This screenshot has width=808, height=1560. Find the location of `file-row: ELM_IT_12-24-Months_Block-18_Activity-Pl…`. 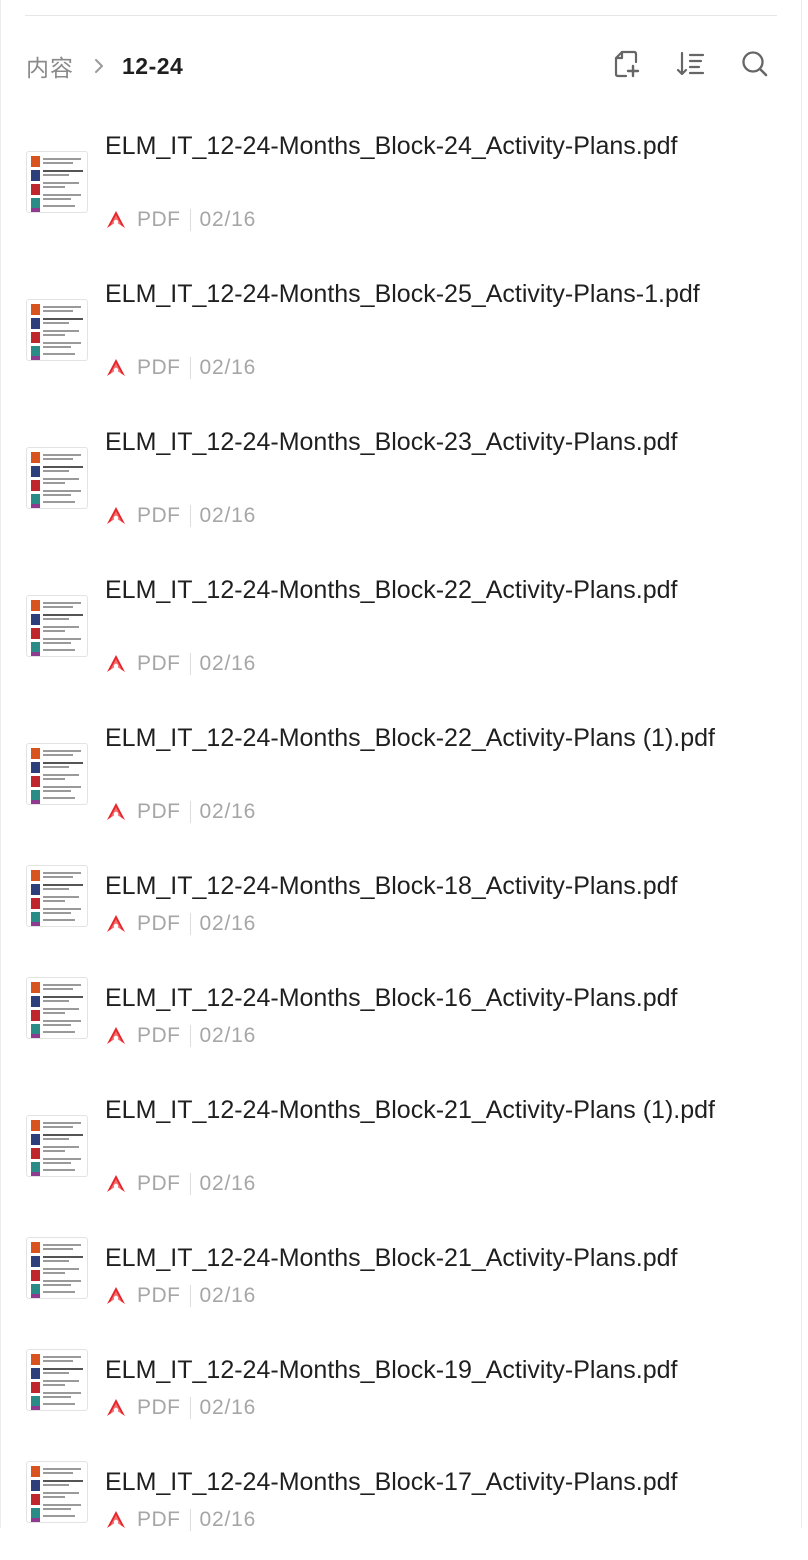

file-row: ELM_IT_12-24-Months_Block-18_Activity-Pl… is located at coordinates (402, 908).